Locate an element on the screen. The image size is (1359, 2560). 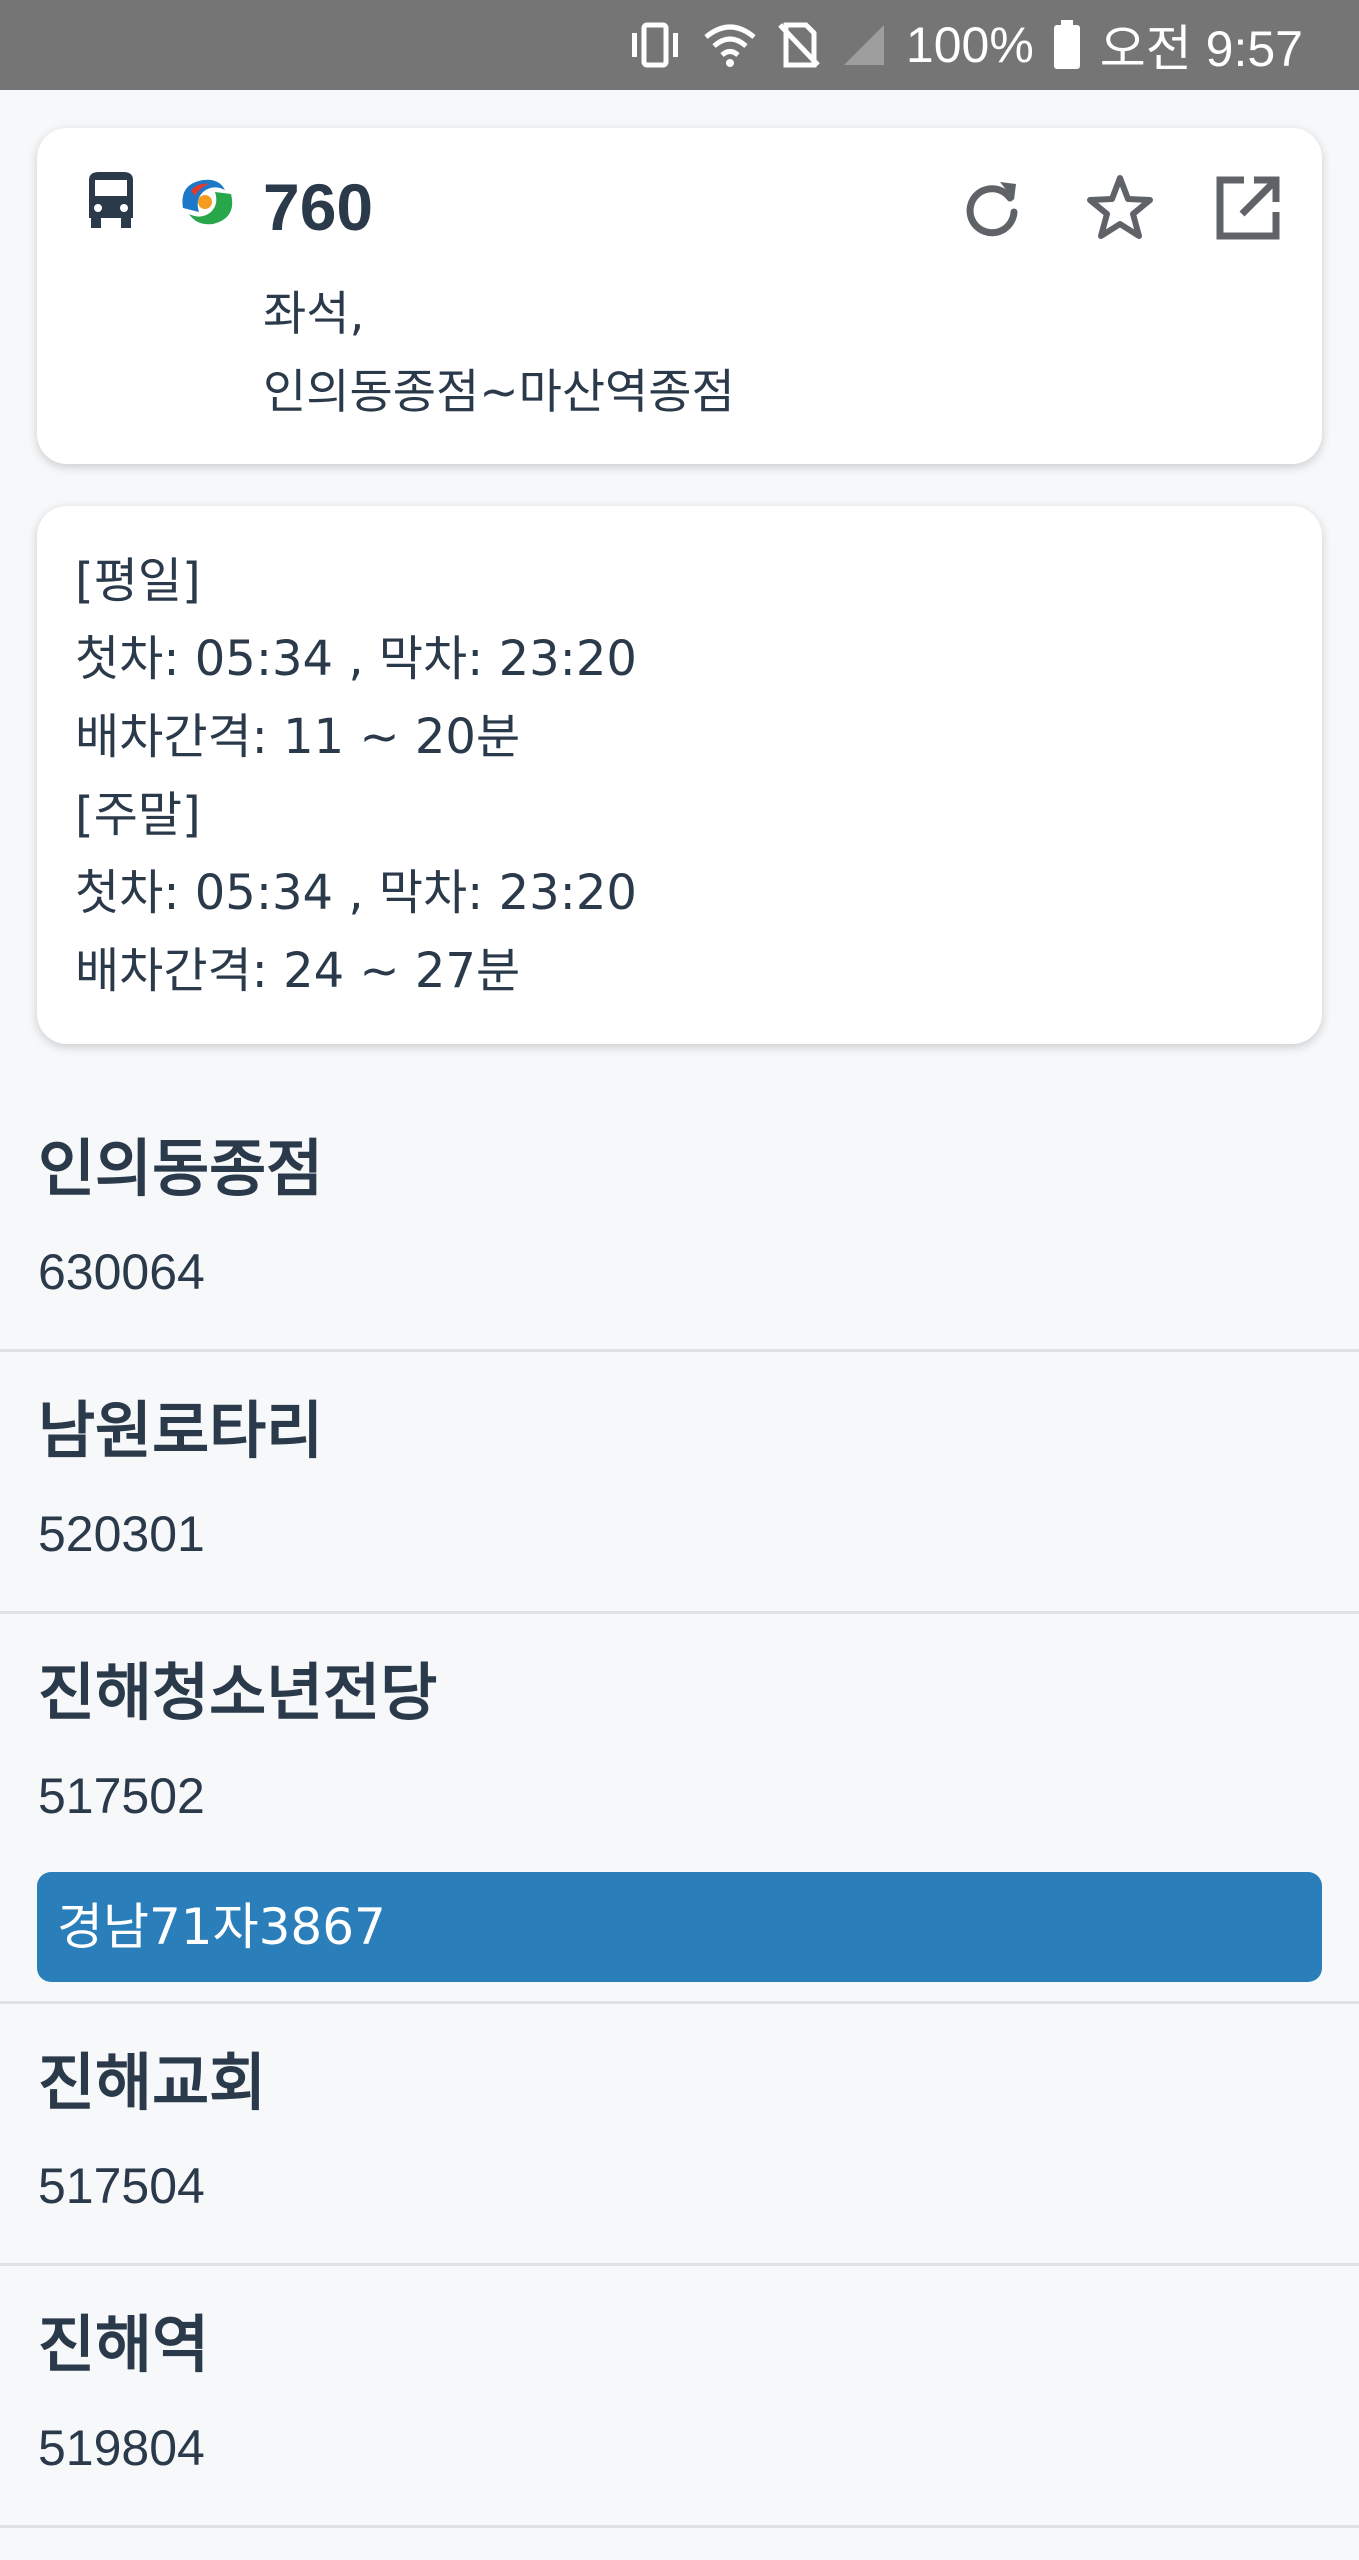
stop-name: 진해청소년전당 is located at coordinates (238, 1692).